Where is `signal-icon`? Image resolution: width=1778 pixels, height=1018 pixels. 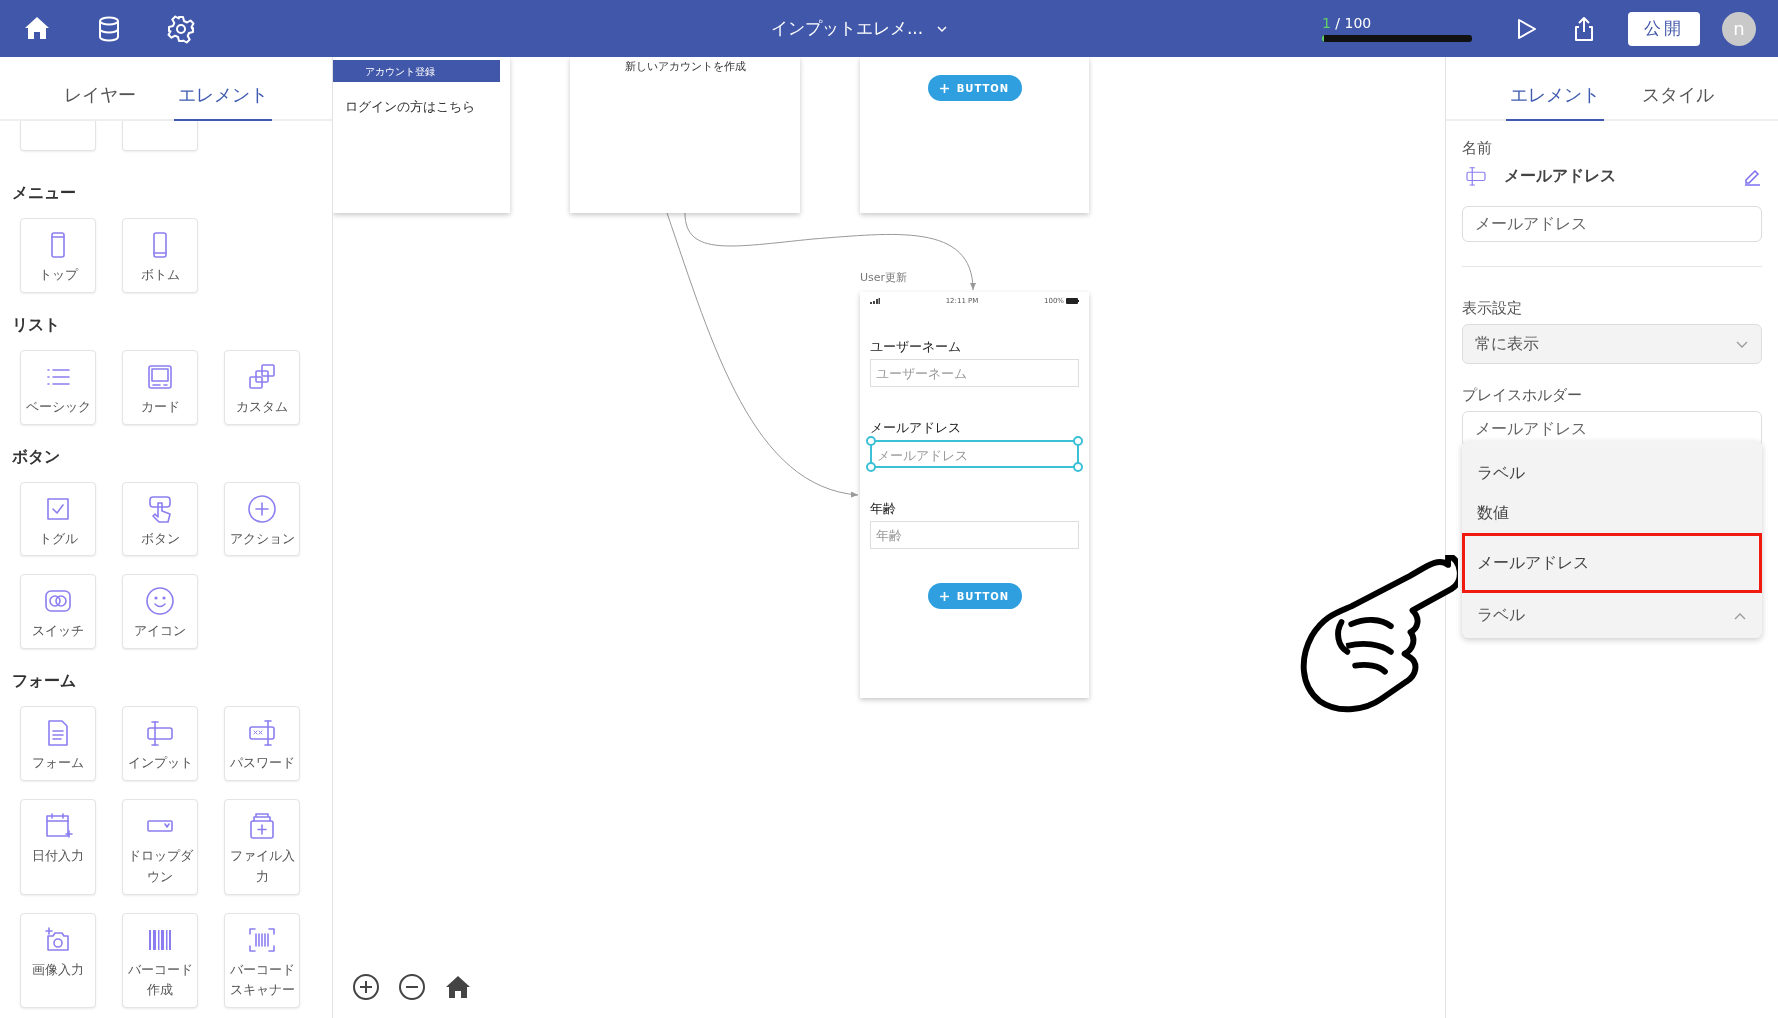 signal-icon is located at coordinates (875, 300).